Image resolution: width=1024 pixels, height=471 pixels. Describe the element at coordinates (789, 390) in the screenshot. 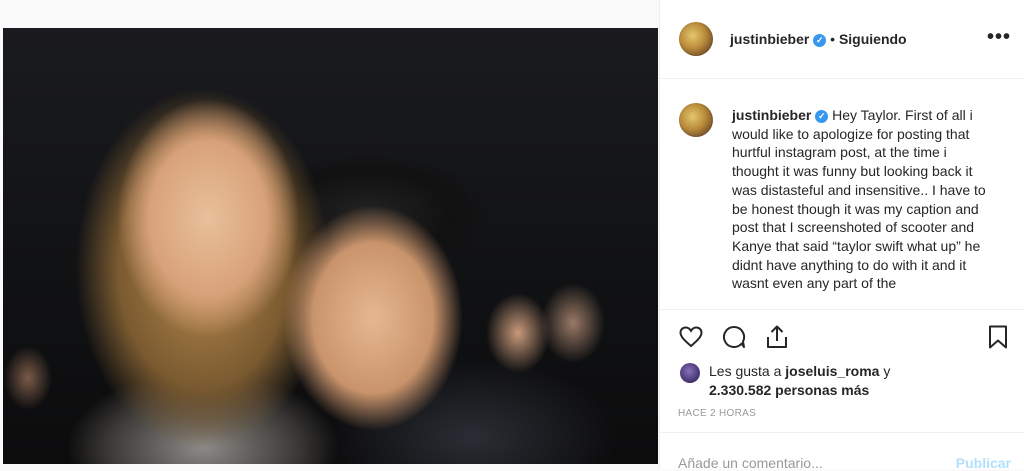

I see `likes-count: 2.330.582 personas más` at that location.